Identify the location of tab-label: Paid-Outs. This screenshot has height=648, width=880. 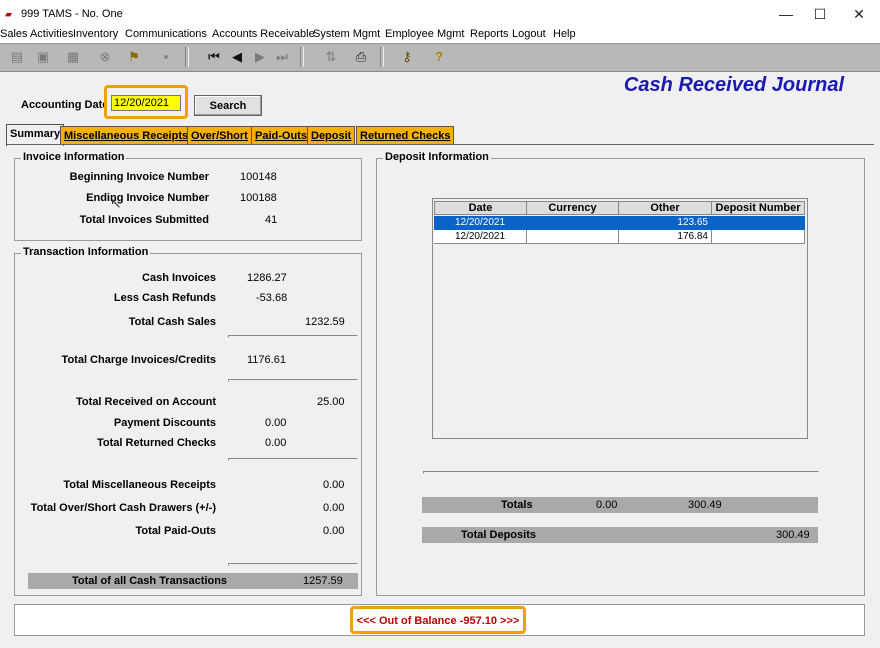
(281, 136).